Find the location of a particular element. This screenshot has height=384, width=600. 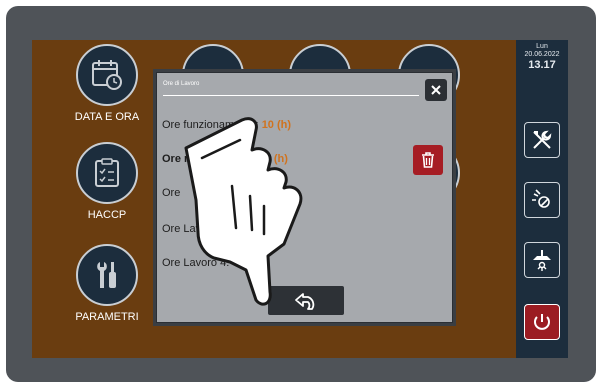

tools-icon is located at coordinates (542, 139).